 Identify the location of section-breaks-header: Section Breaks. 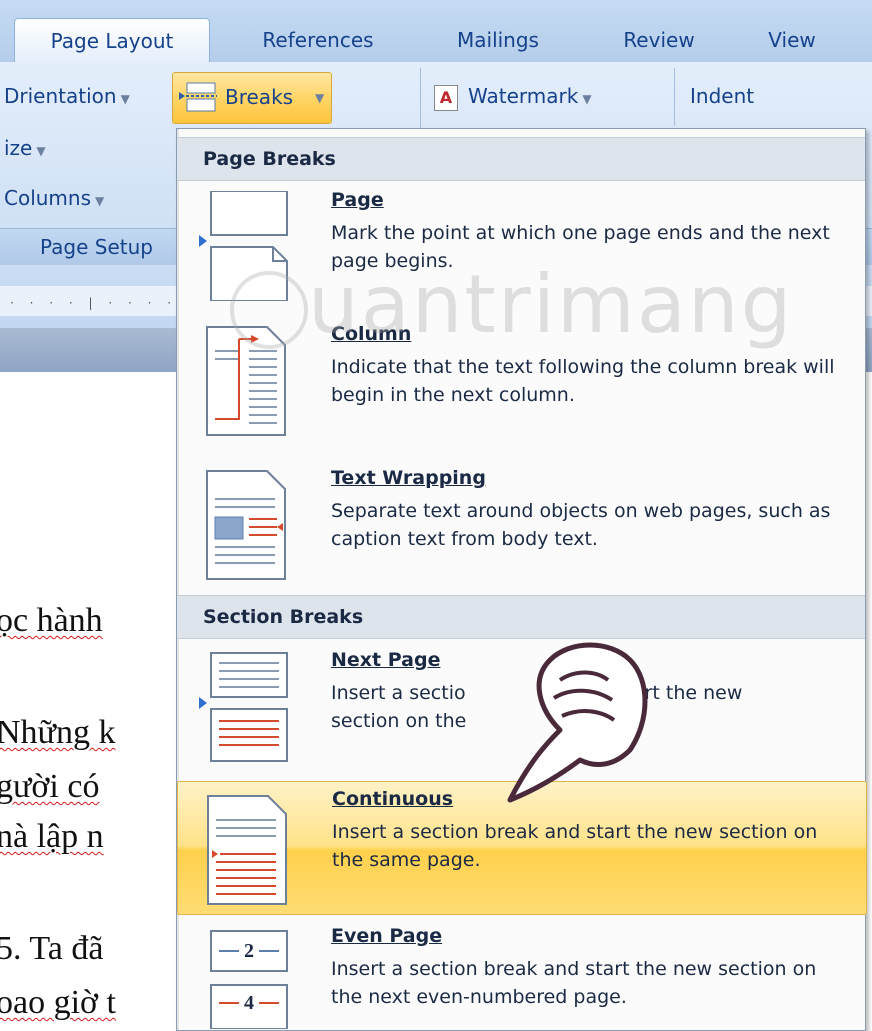
(521, 617).